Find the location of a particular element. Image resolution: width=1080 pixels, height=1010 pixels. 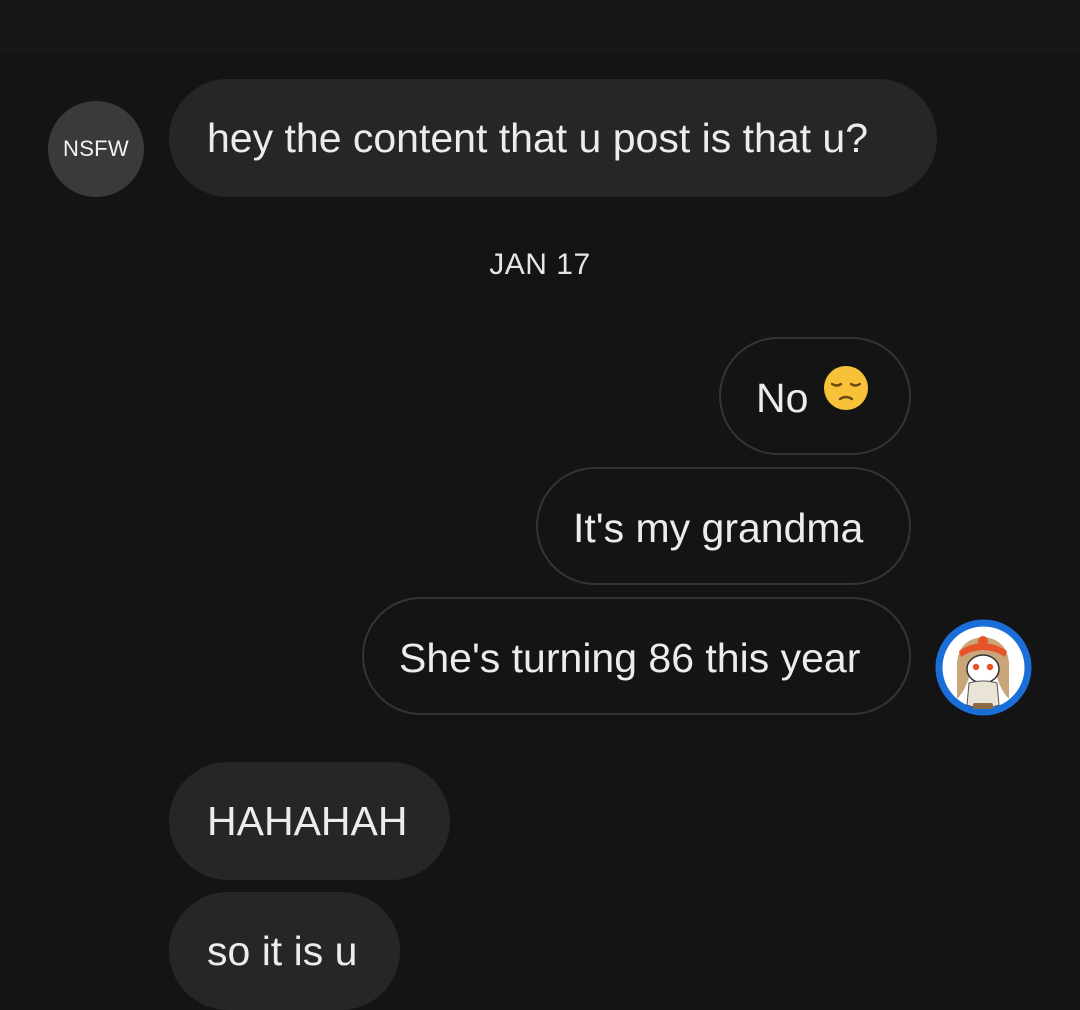

header-bar is located at coordinates (540, 26).